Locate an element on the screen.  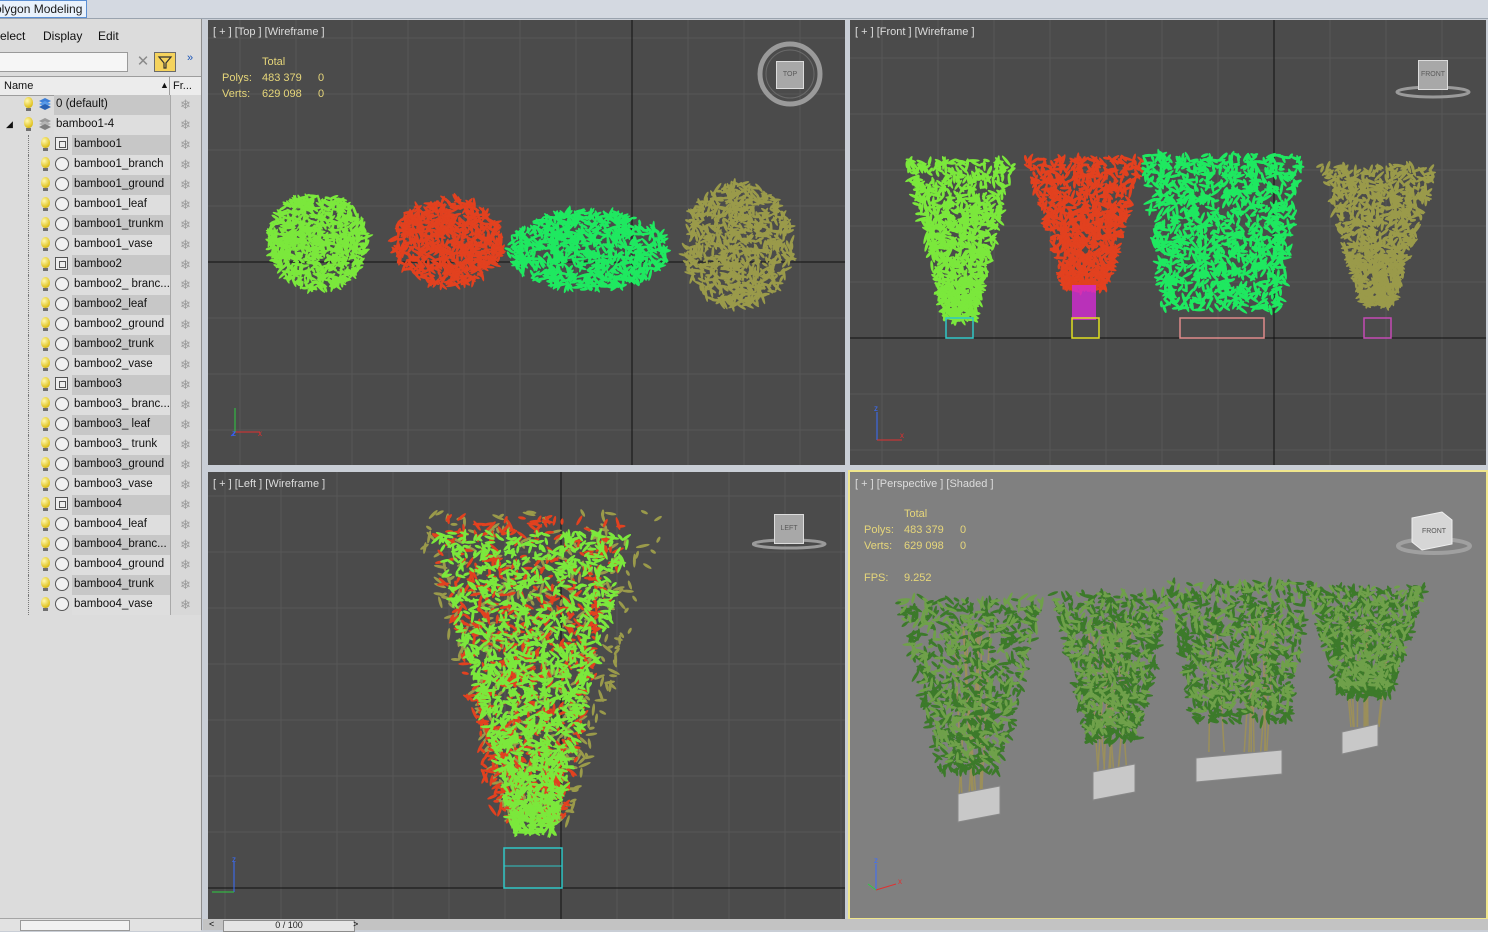
viewcube-face-front: FRONT is located at coordinates (1433, 75).